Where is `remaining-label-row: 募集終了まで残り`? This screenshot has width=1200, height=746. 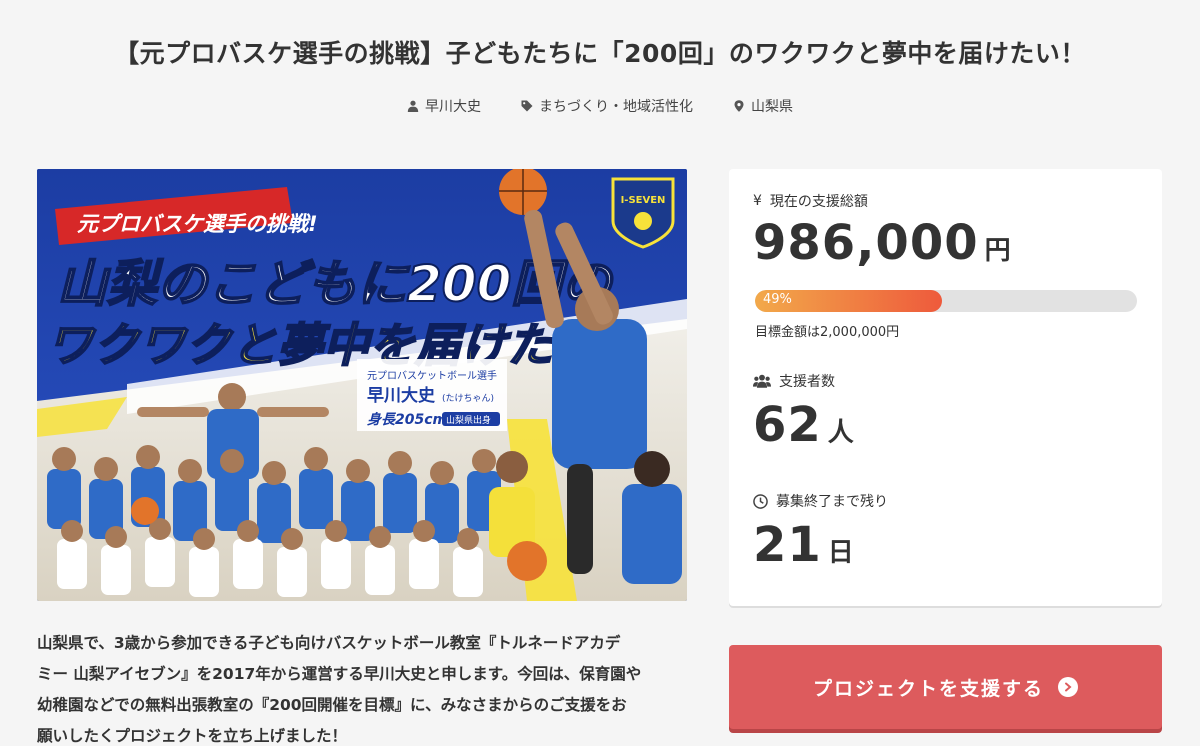 remaining-label-row: 募集終了まで残り is located at coordinates (820, 501).